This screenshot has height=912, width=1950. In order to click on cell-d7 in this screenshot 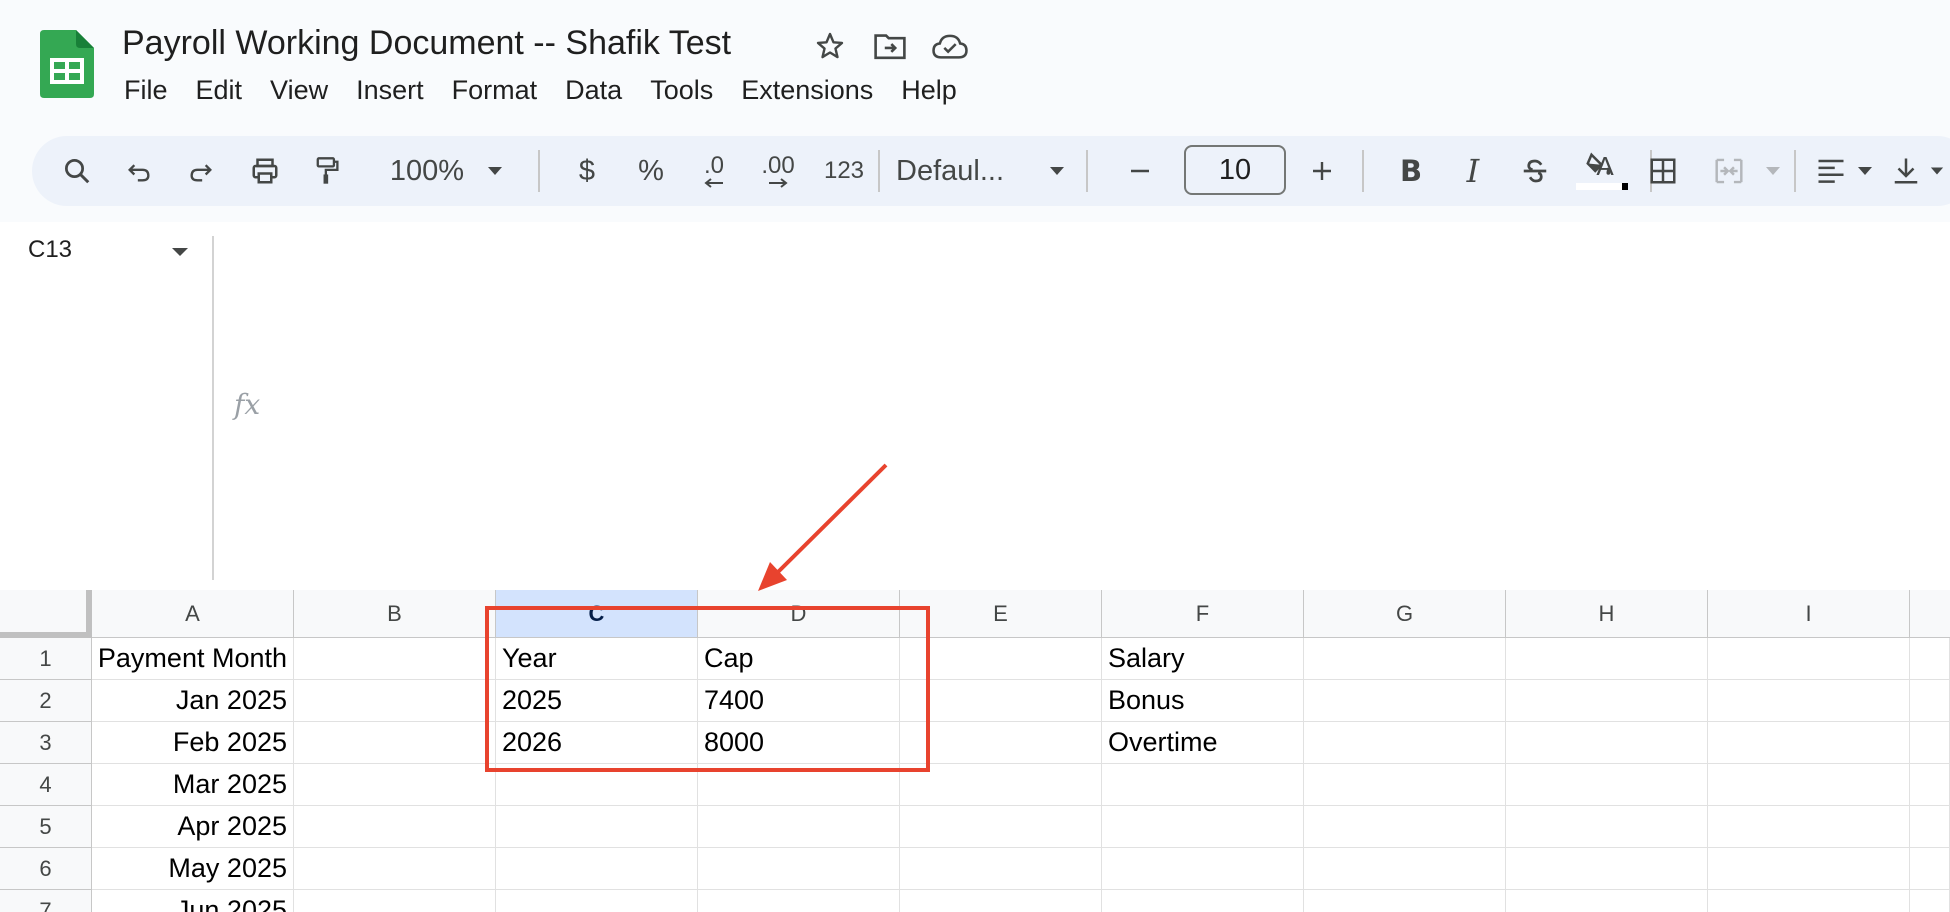, I will do `click(799, 901)`.